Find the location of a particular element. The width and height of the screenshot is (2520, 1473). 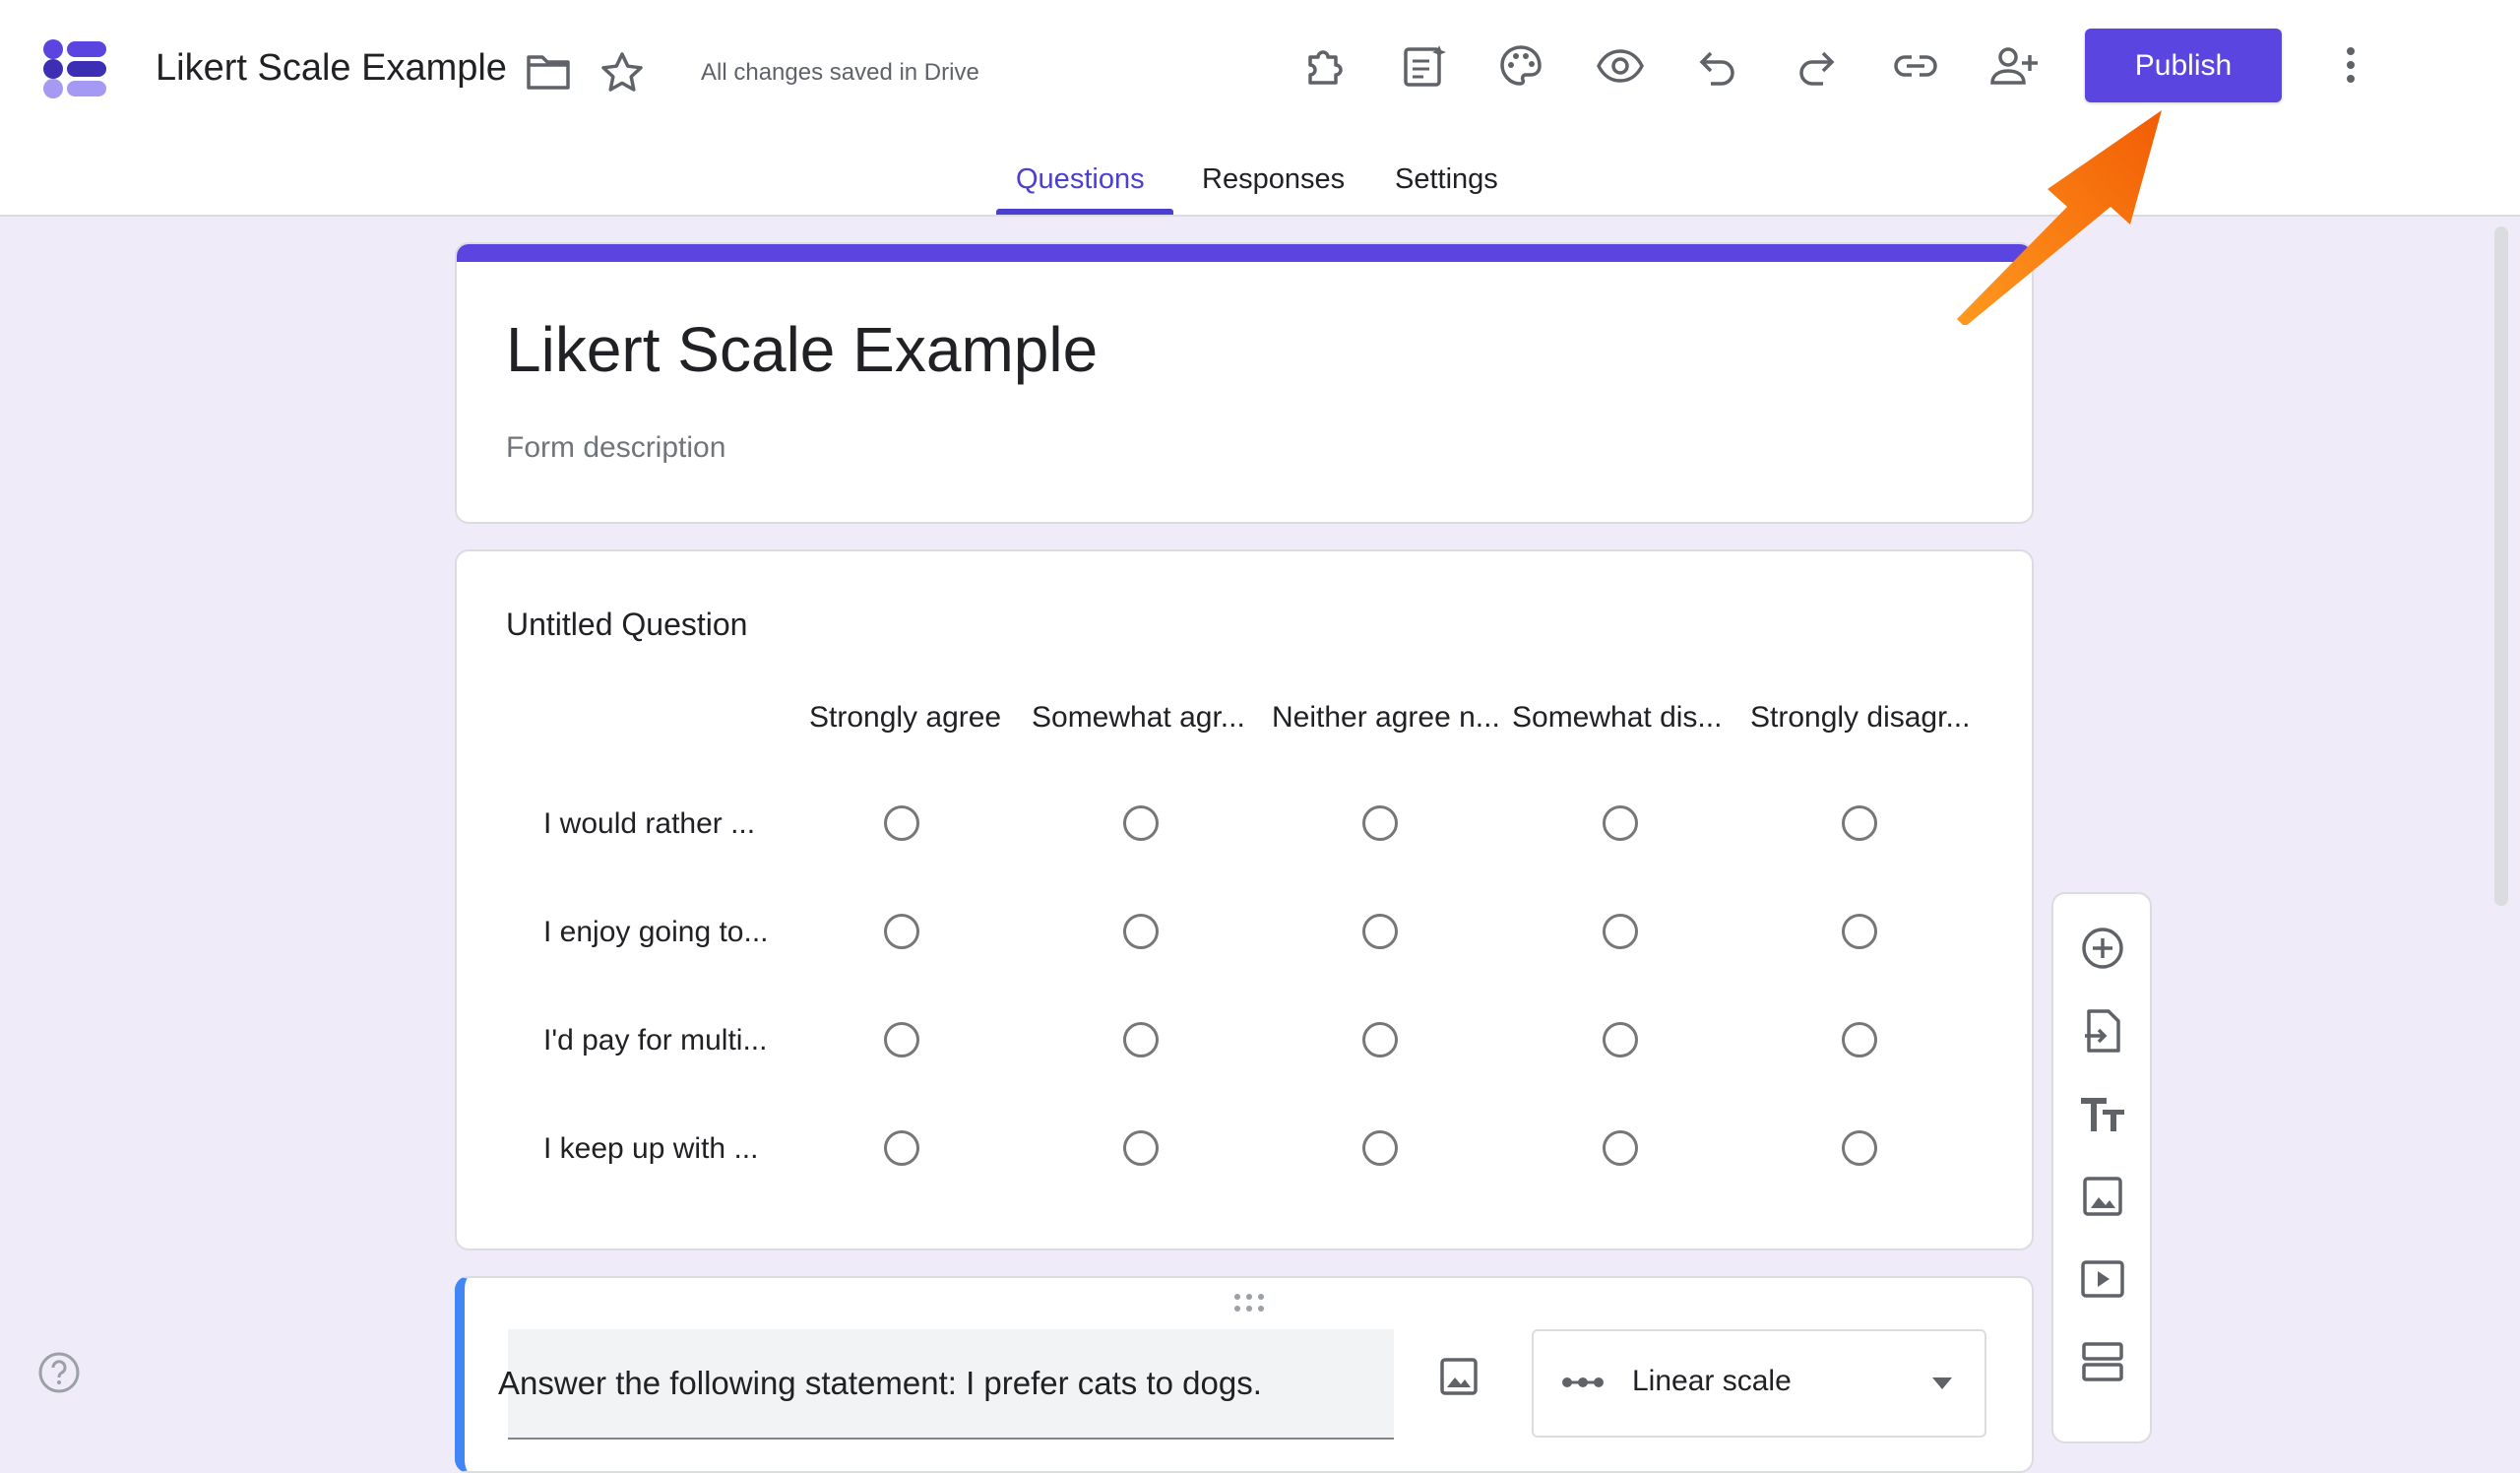

add-title-icon is located at coordinates (2102, 1113).